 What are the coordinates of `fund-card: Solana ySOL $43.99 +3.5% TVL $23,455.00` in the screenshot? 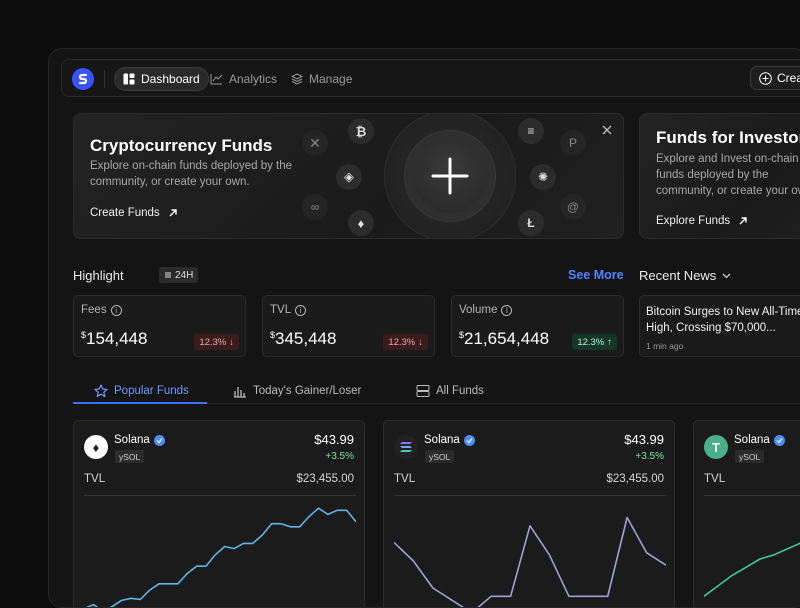 It's located at (529, 514).